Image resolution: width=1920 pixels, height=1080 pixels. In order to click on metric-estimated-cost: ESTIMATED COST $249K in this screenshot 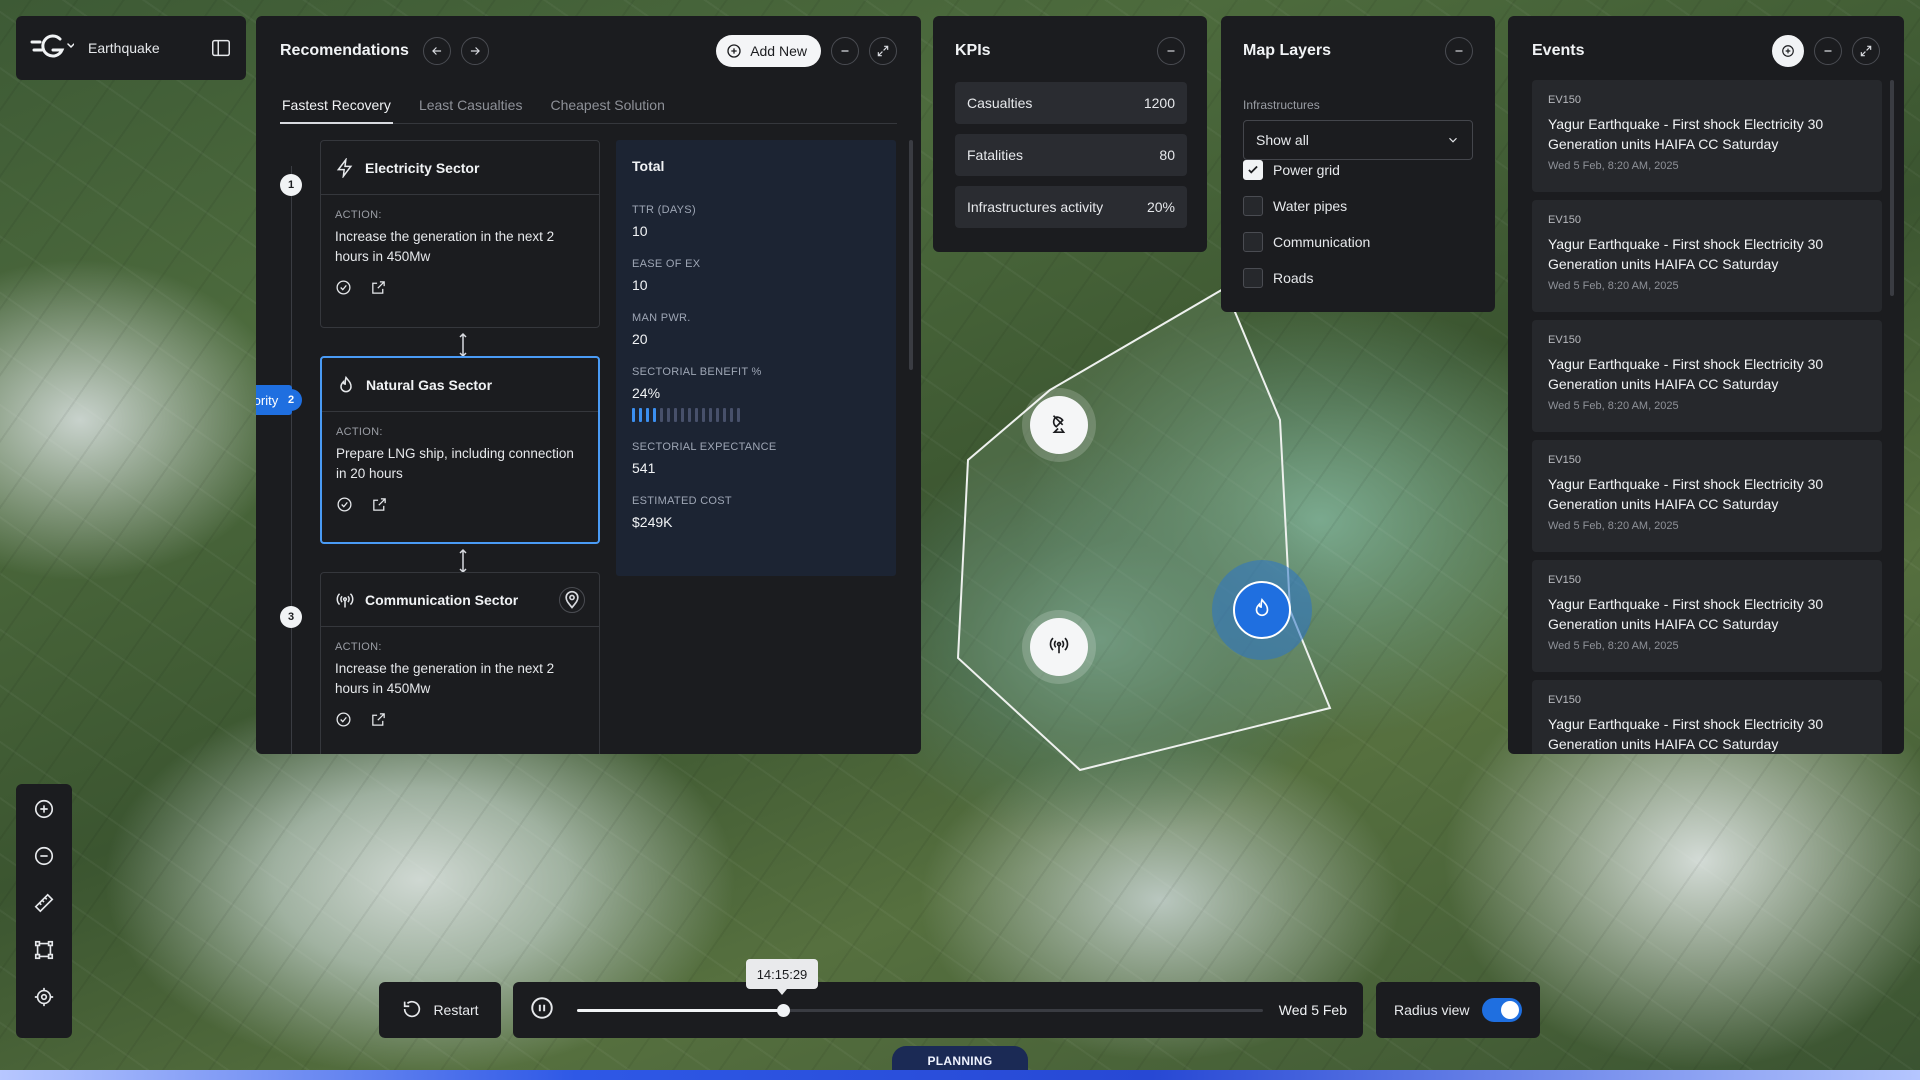, I will do `click(756, 512)`.